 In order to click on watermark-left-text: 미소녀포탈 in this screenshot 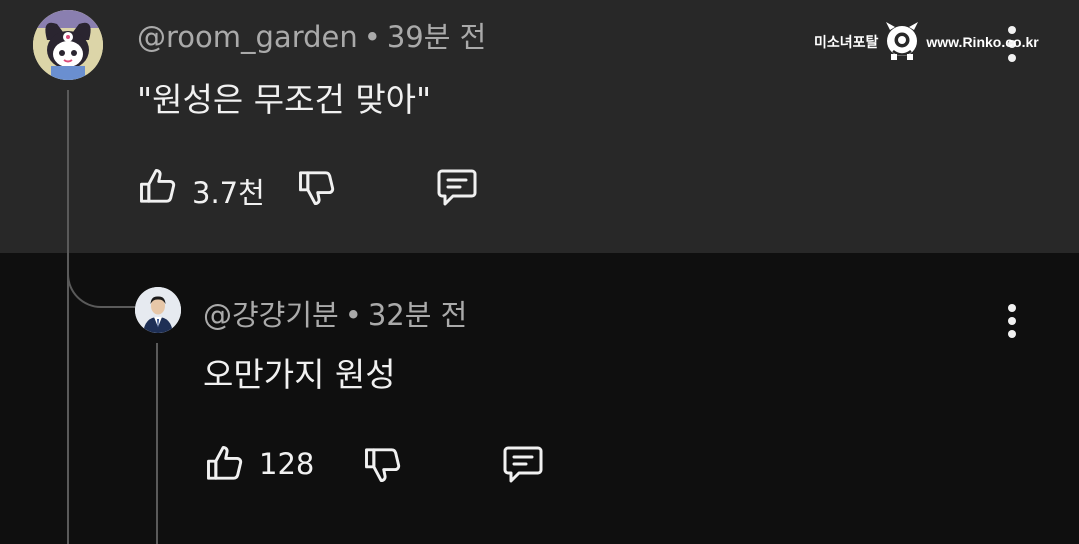, I will do `click(846, 42)`.